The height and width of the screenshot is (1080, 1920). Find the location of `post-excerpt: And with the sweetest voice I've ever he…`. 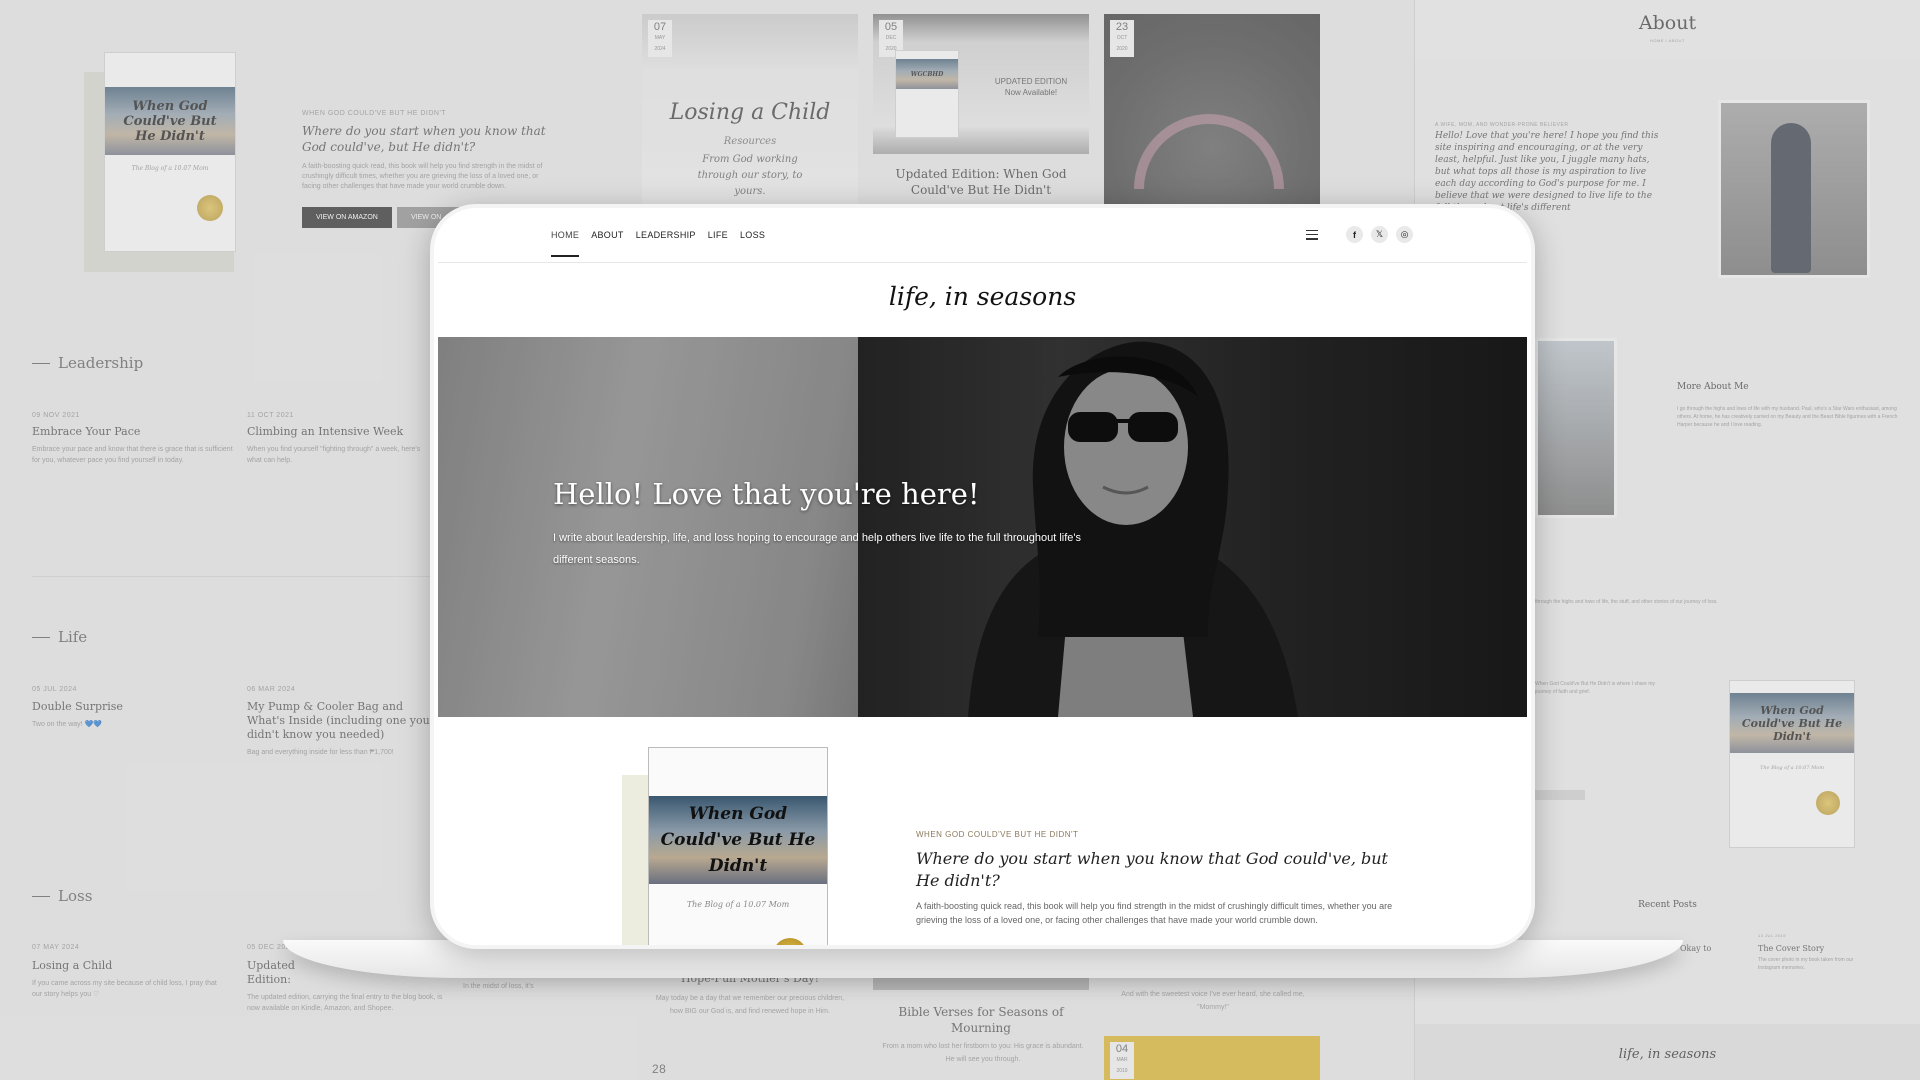

post-excerpt: And with the sweetest voice I've ever he… is located at coordinates (1213, 1001).